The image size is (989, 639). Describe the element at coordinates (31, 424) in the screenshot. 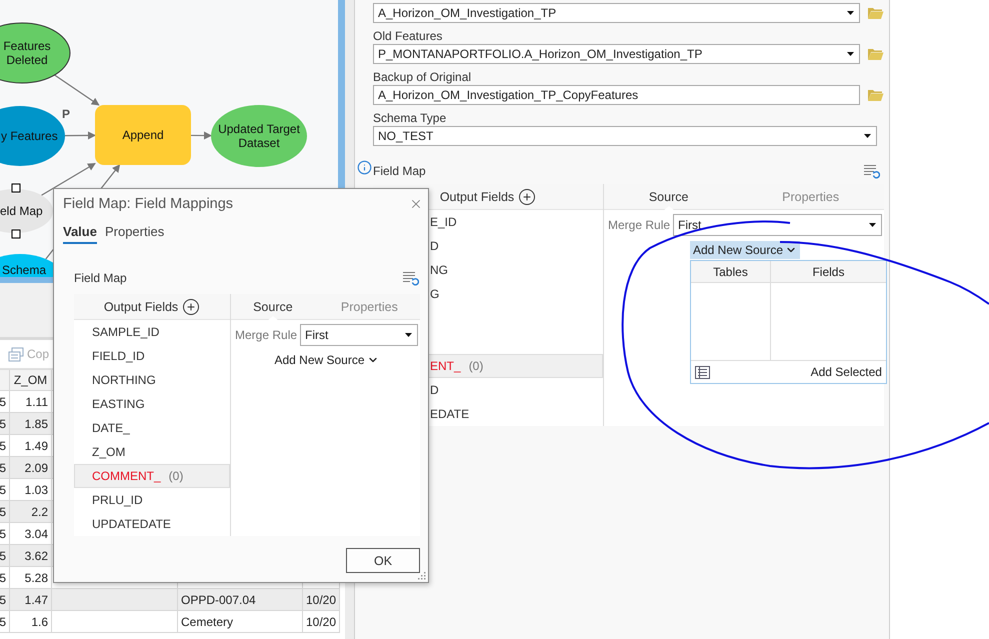

I see `table-cell: 1.85` at that location.